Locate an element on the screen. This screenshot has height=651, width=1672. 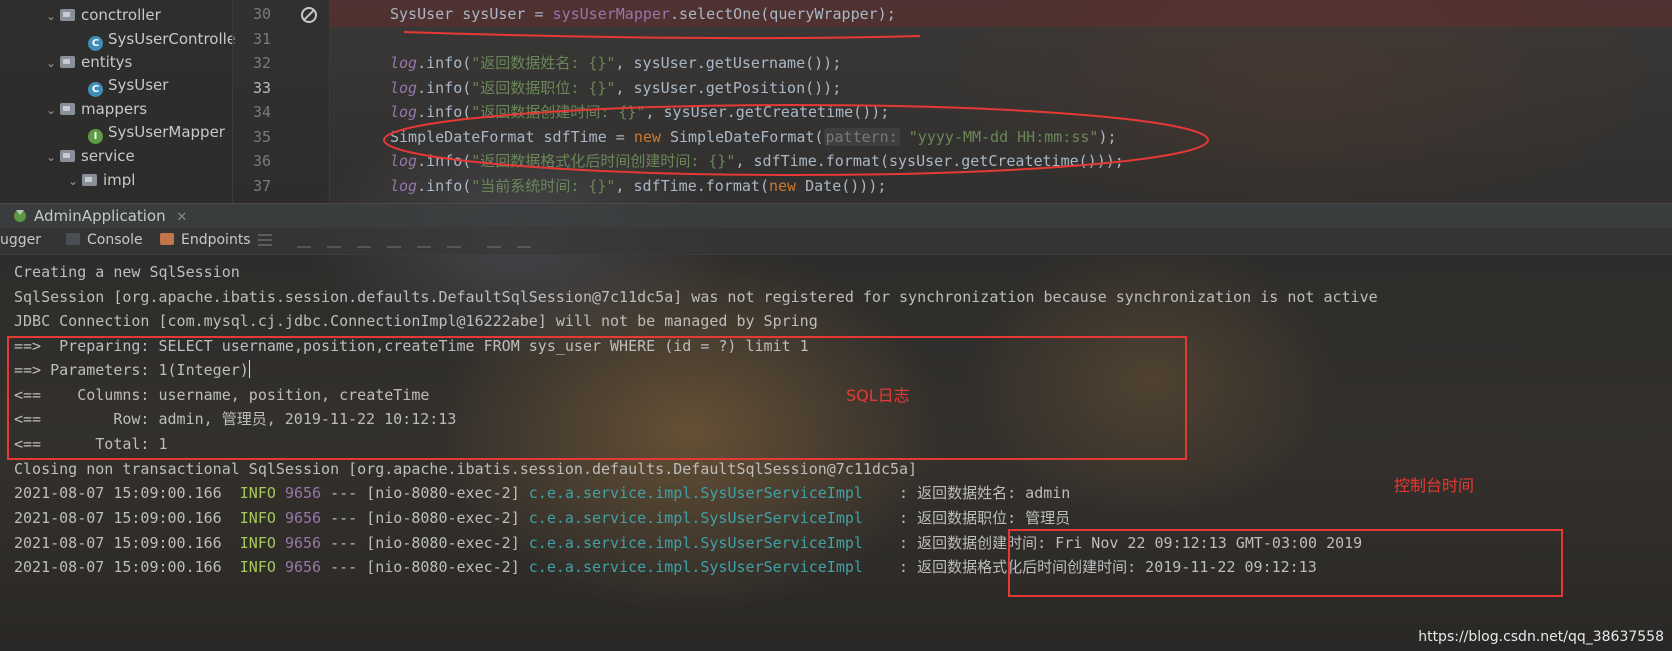
circle-annotation is located at coordinates (796, 140).